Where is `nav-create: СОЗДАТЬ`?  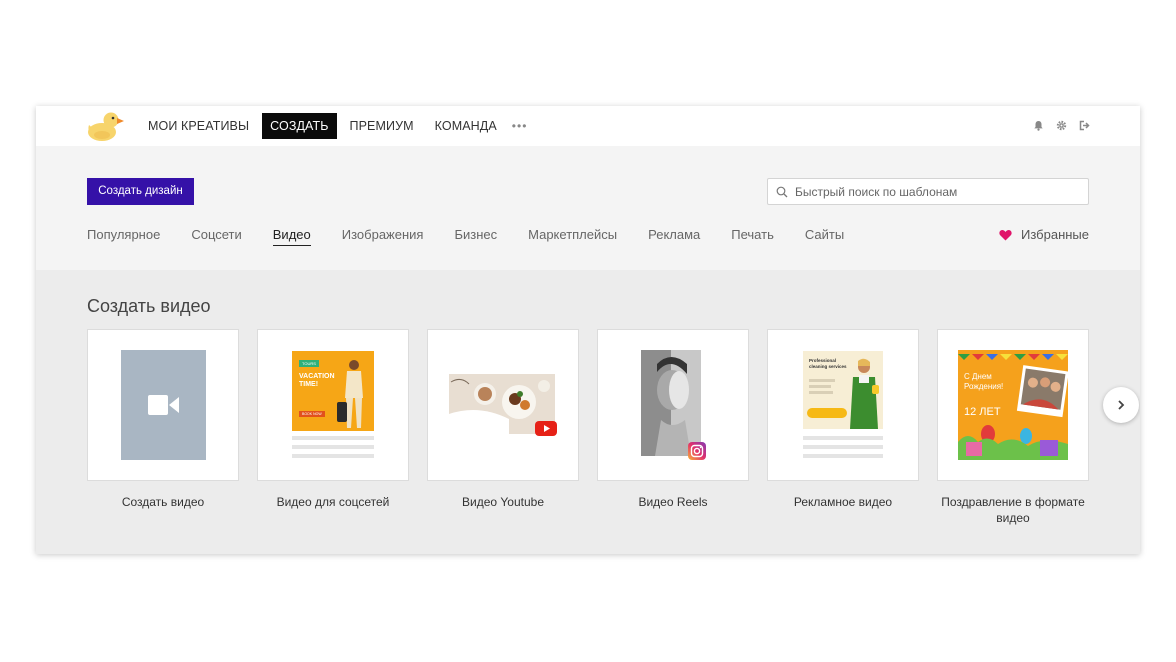 nav-create: СОЗДАТЬ is located at coordinates (299, 126).